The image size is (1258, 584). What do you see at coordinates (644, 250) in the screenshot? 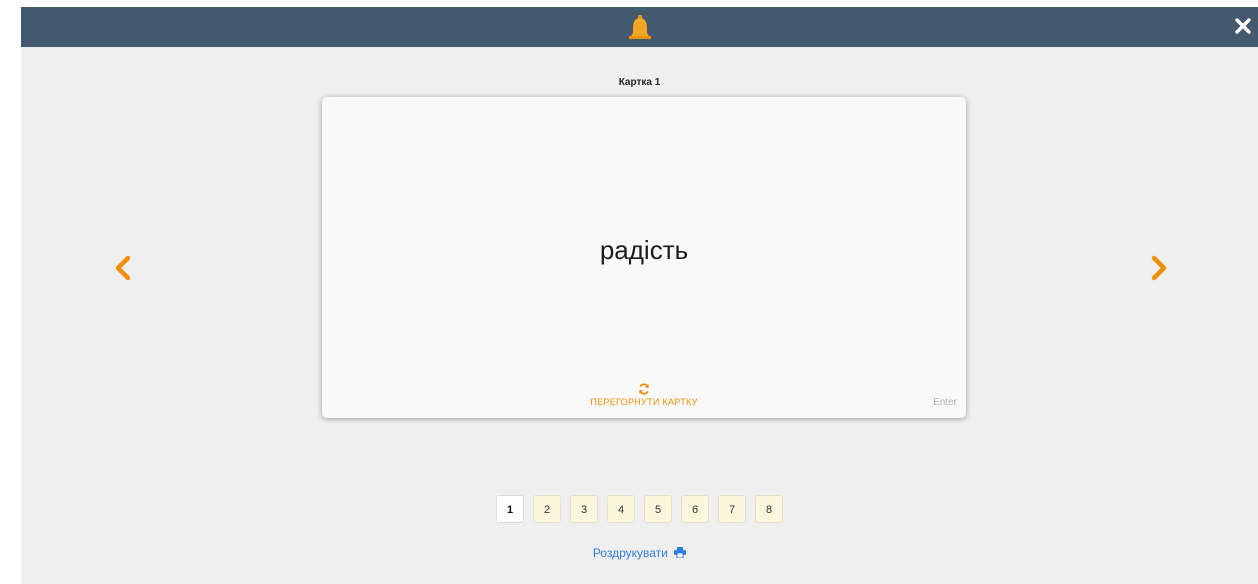
I see `card-word: радість` at bounding box center [644, 250].